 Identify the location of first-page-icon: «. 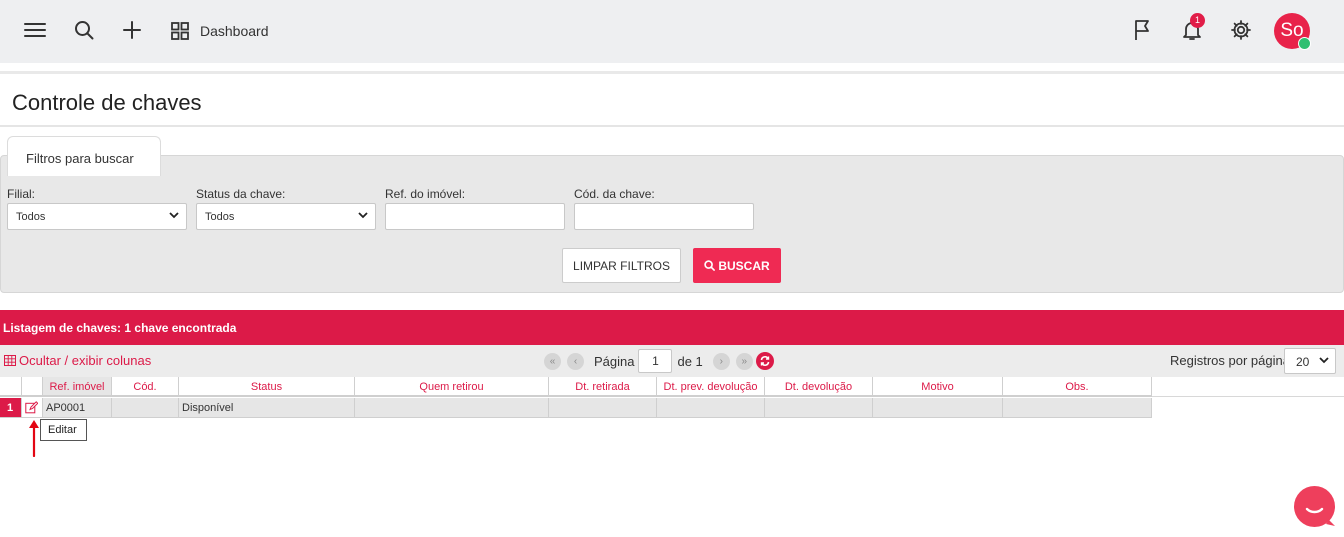
(552, 361).